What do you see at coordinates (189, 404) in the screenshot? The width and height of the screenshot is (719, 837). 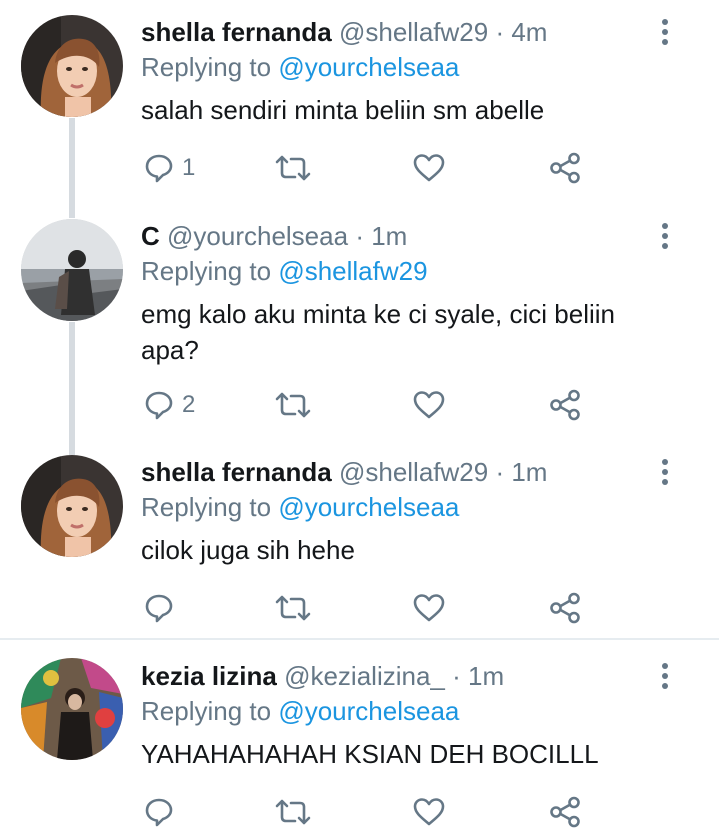 I see `reply-count: 2` at bounding box center [189, 404].